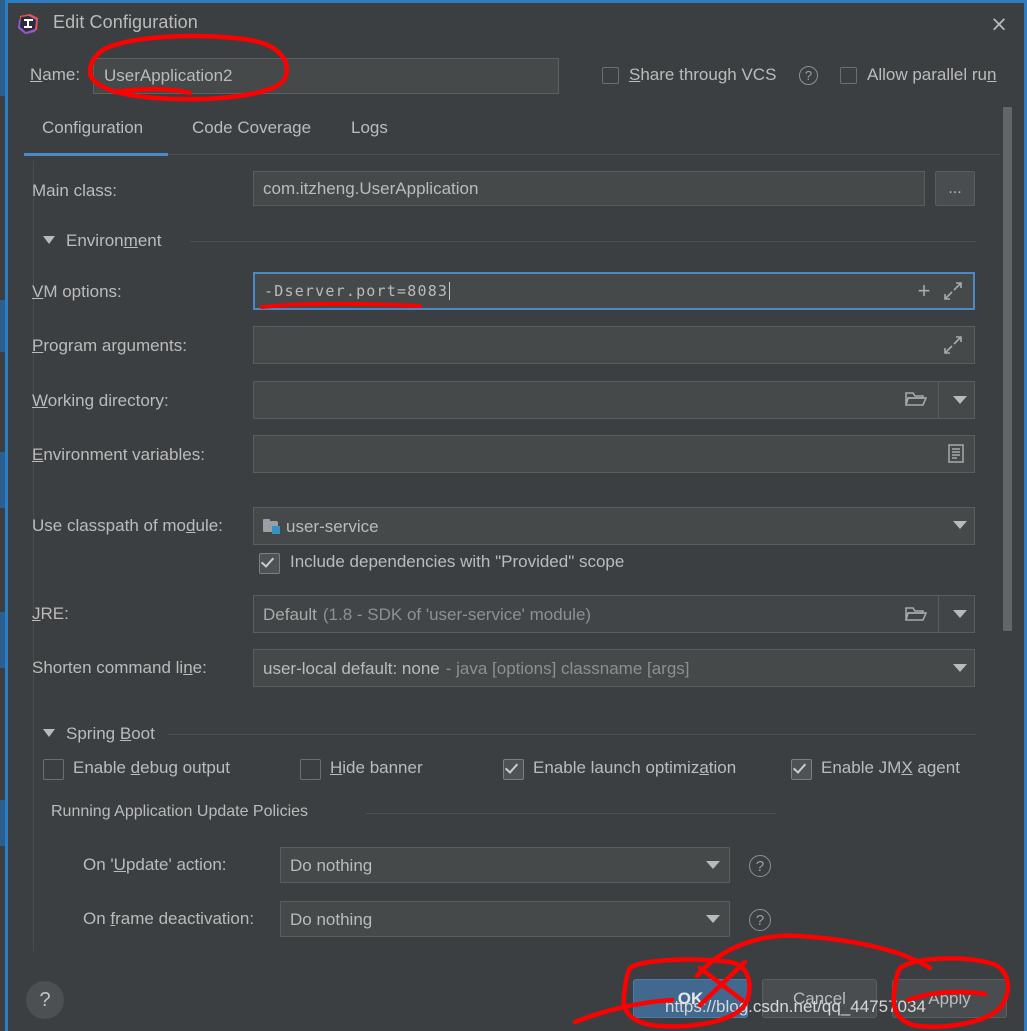  I want to click on vm-options-input: -Dserver.port=8083, so click(614, 291).